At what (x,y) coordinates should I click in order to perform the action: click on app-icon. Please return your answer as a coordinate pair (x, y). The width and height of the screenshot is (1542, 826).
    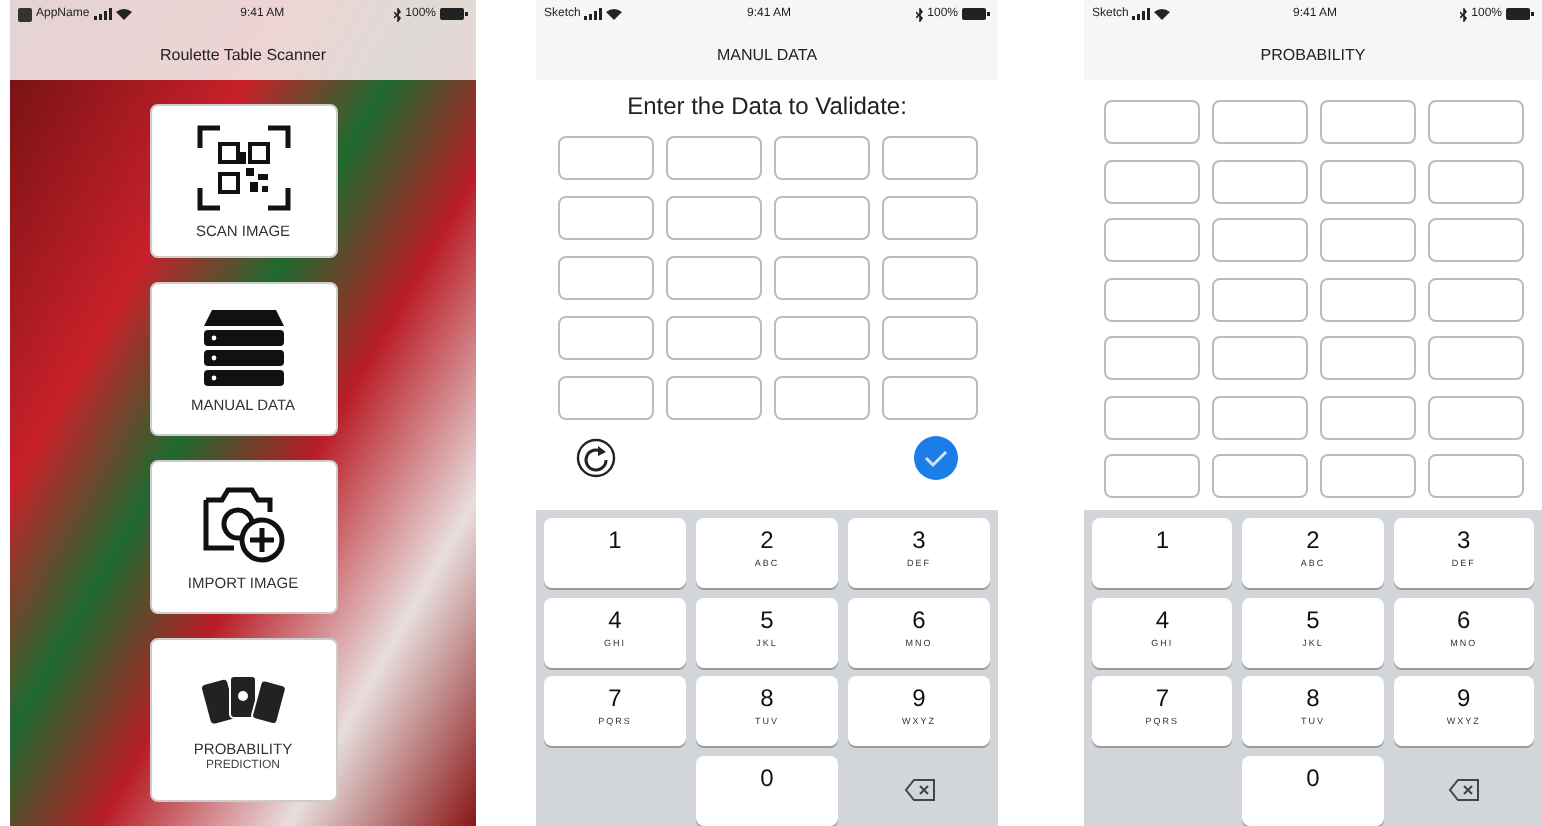
    Looking at the image, I should click on (25, 14).